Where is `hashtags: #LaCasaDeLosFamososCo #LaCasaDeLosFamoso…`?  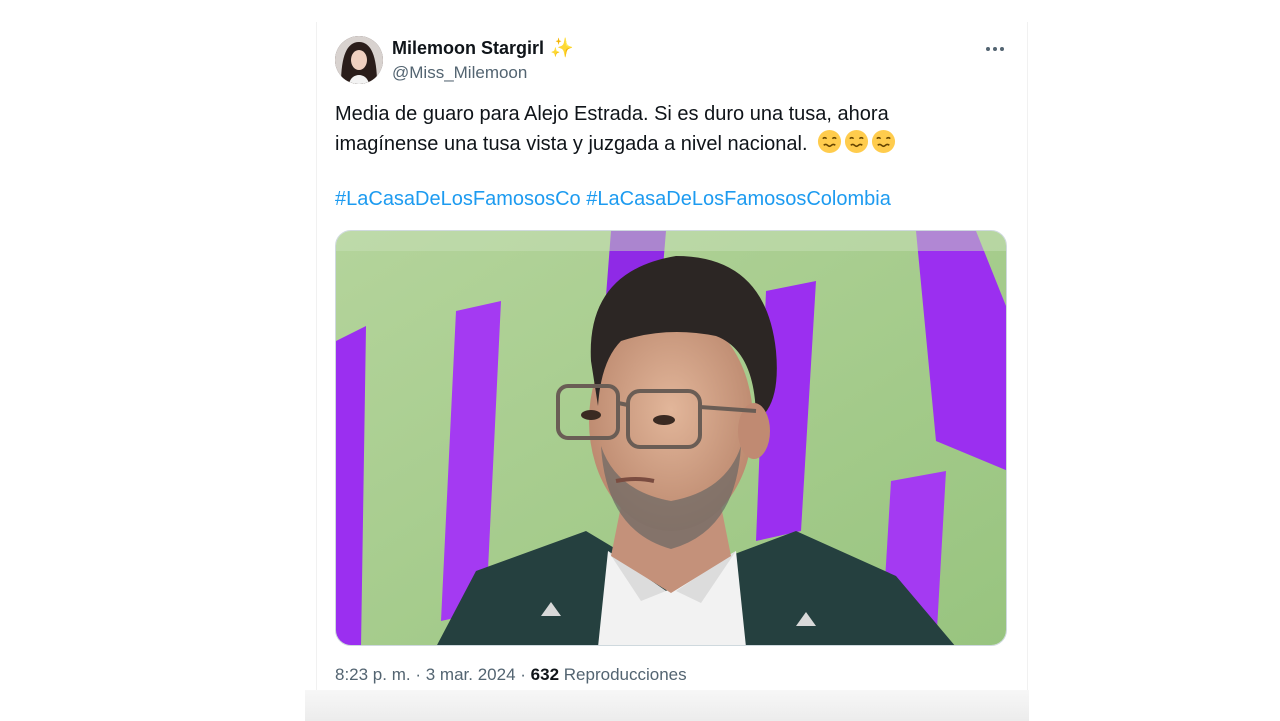 hashtags: #LaCasaDeLosFamososCo #LaCasaDeLosFamoso… is located at coordinates (613, 199).